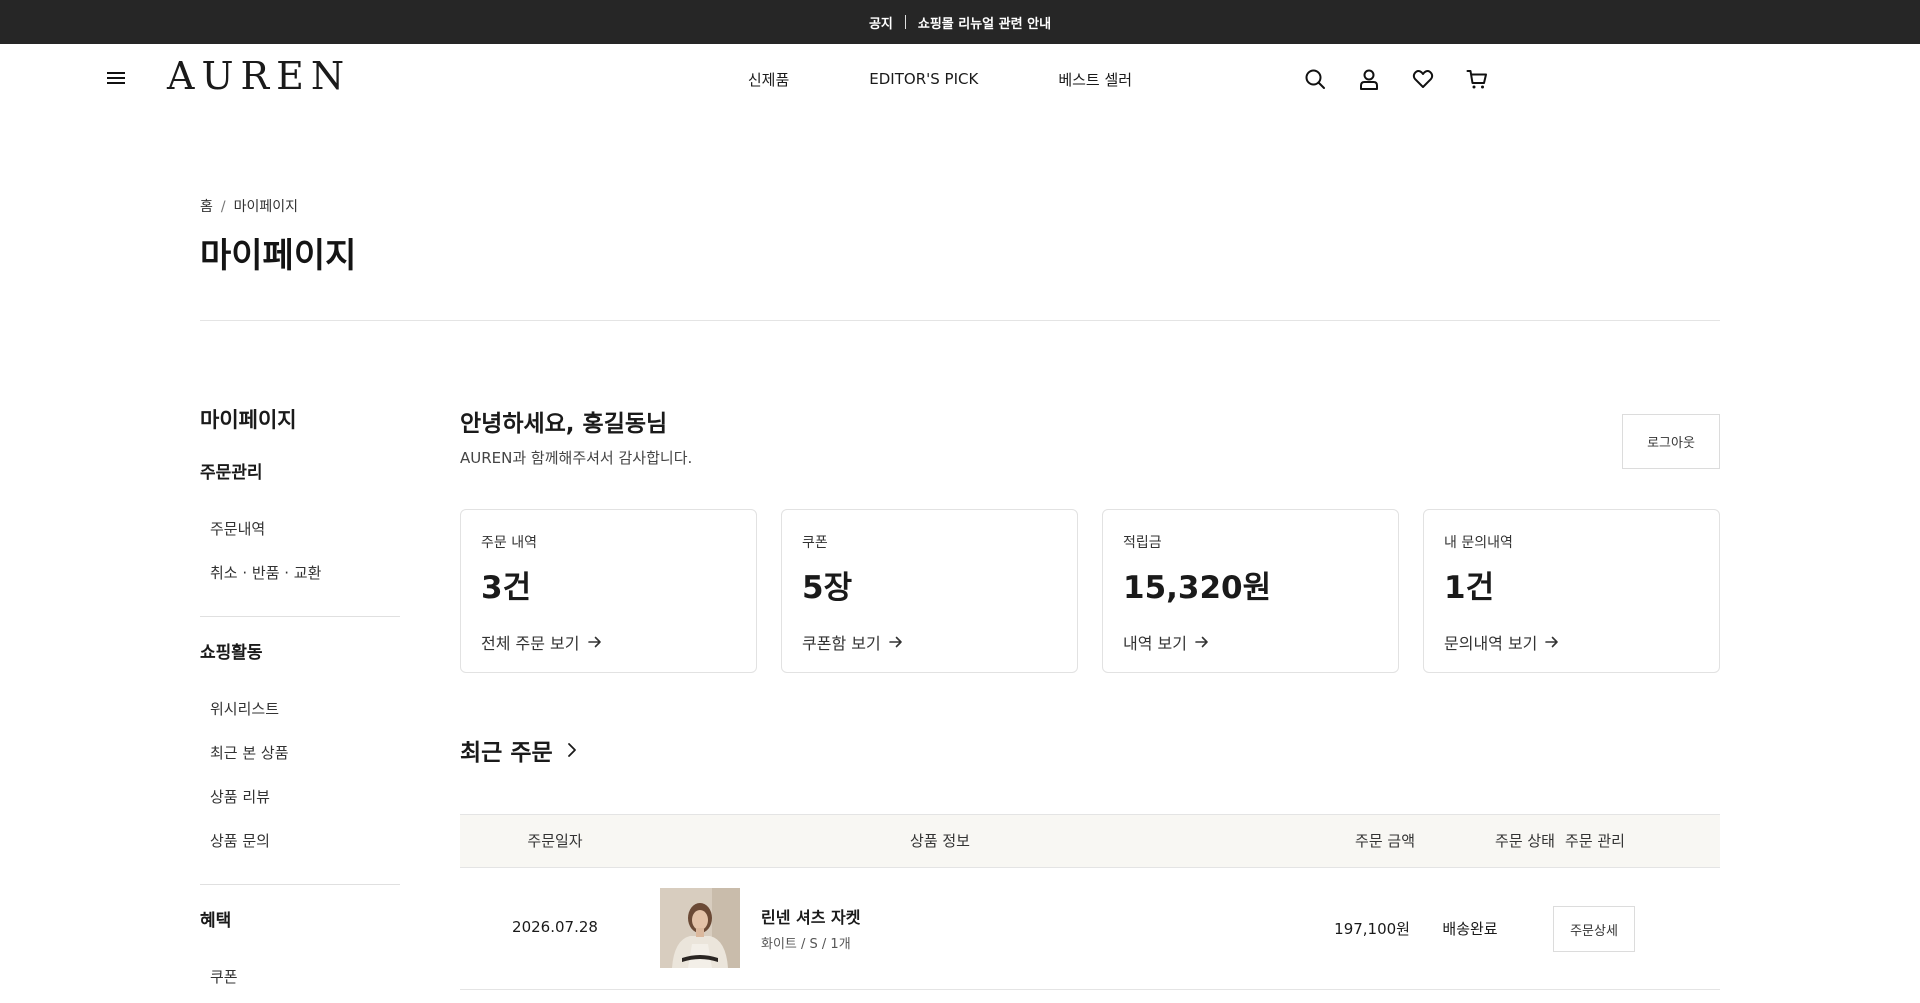  What do you see at coordinates (248, 420) in the screenshot?
I see `sidebar-title: 마이페이지` at bounding box center [248, 420].